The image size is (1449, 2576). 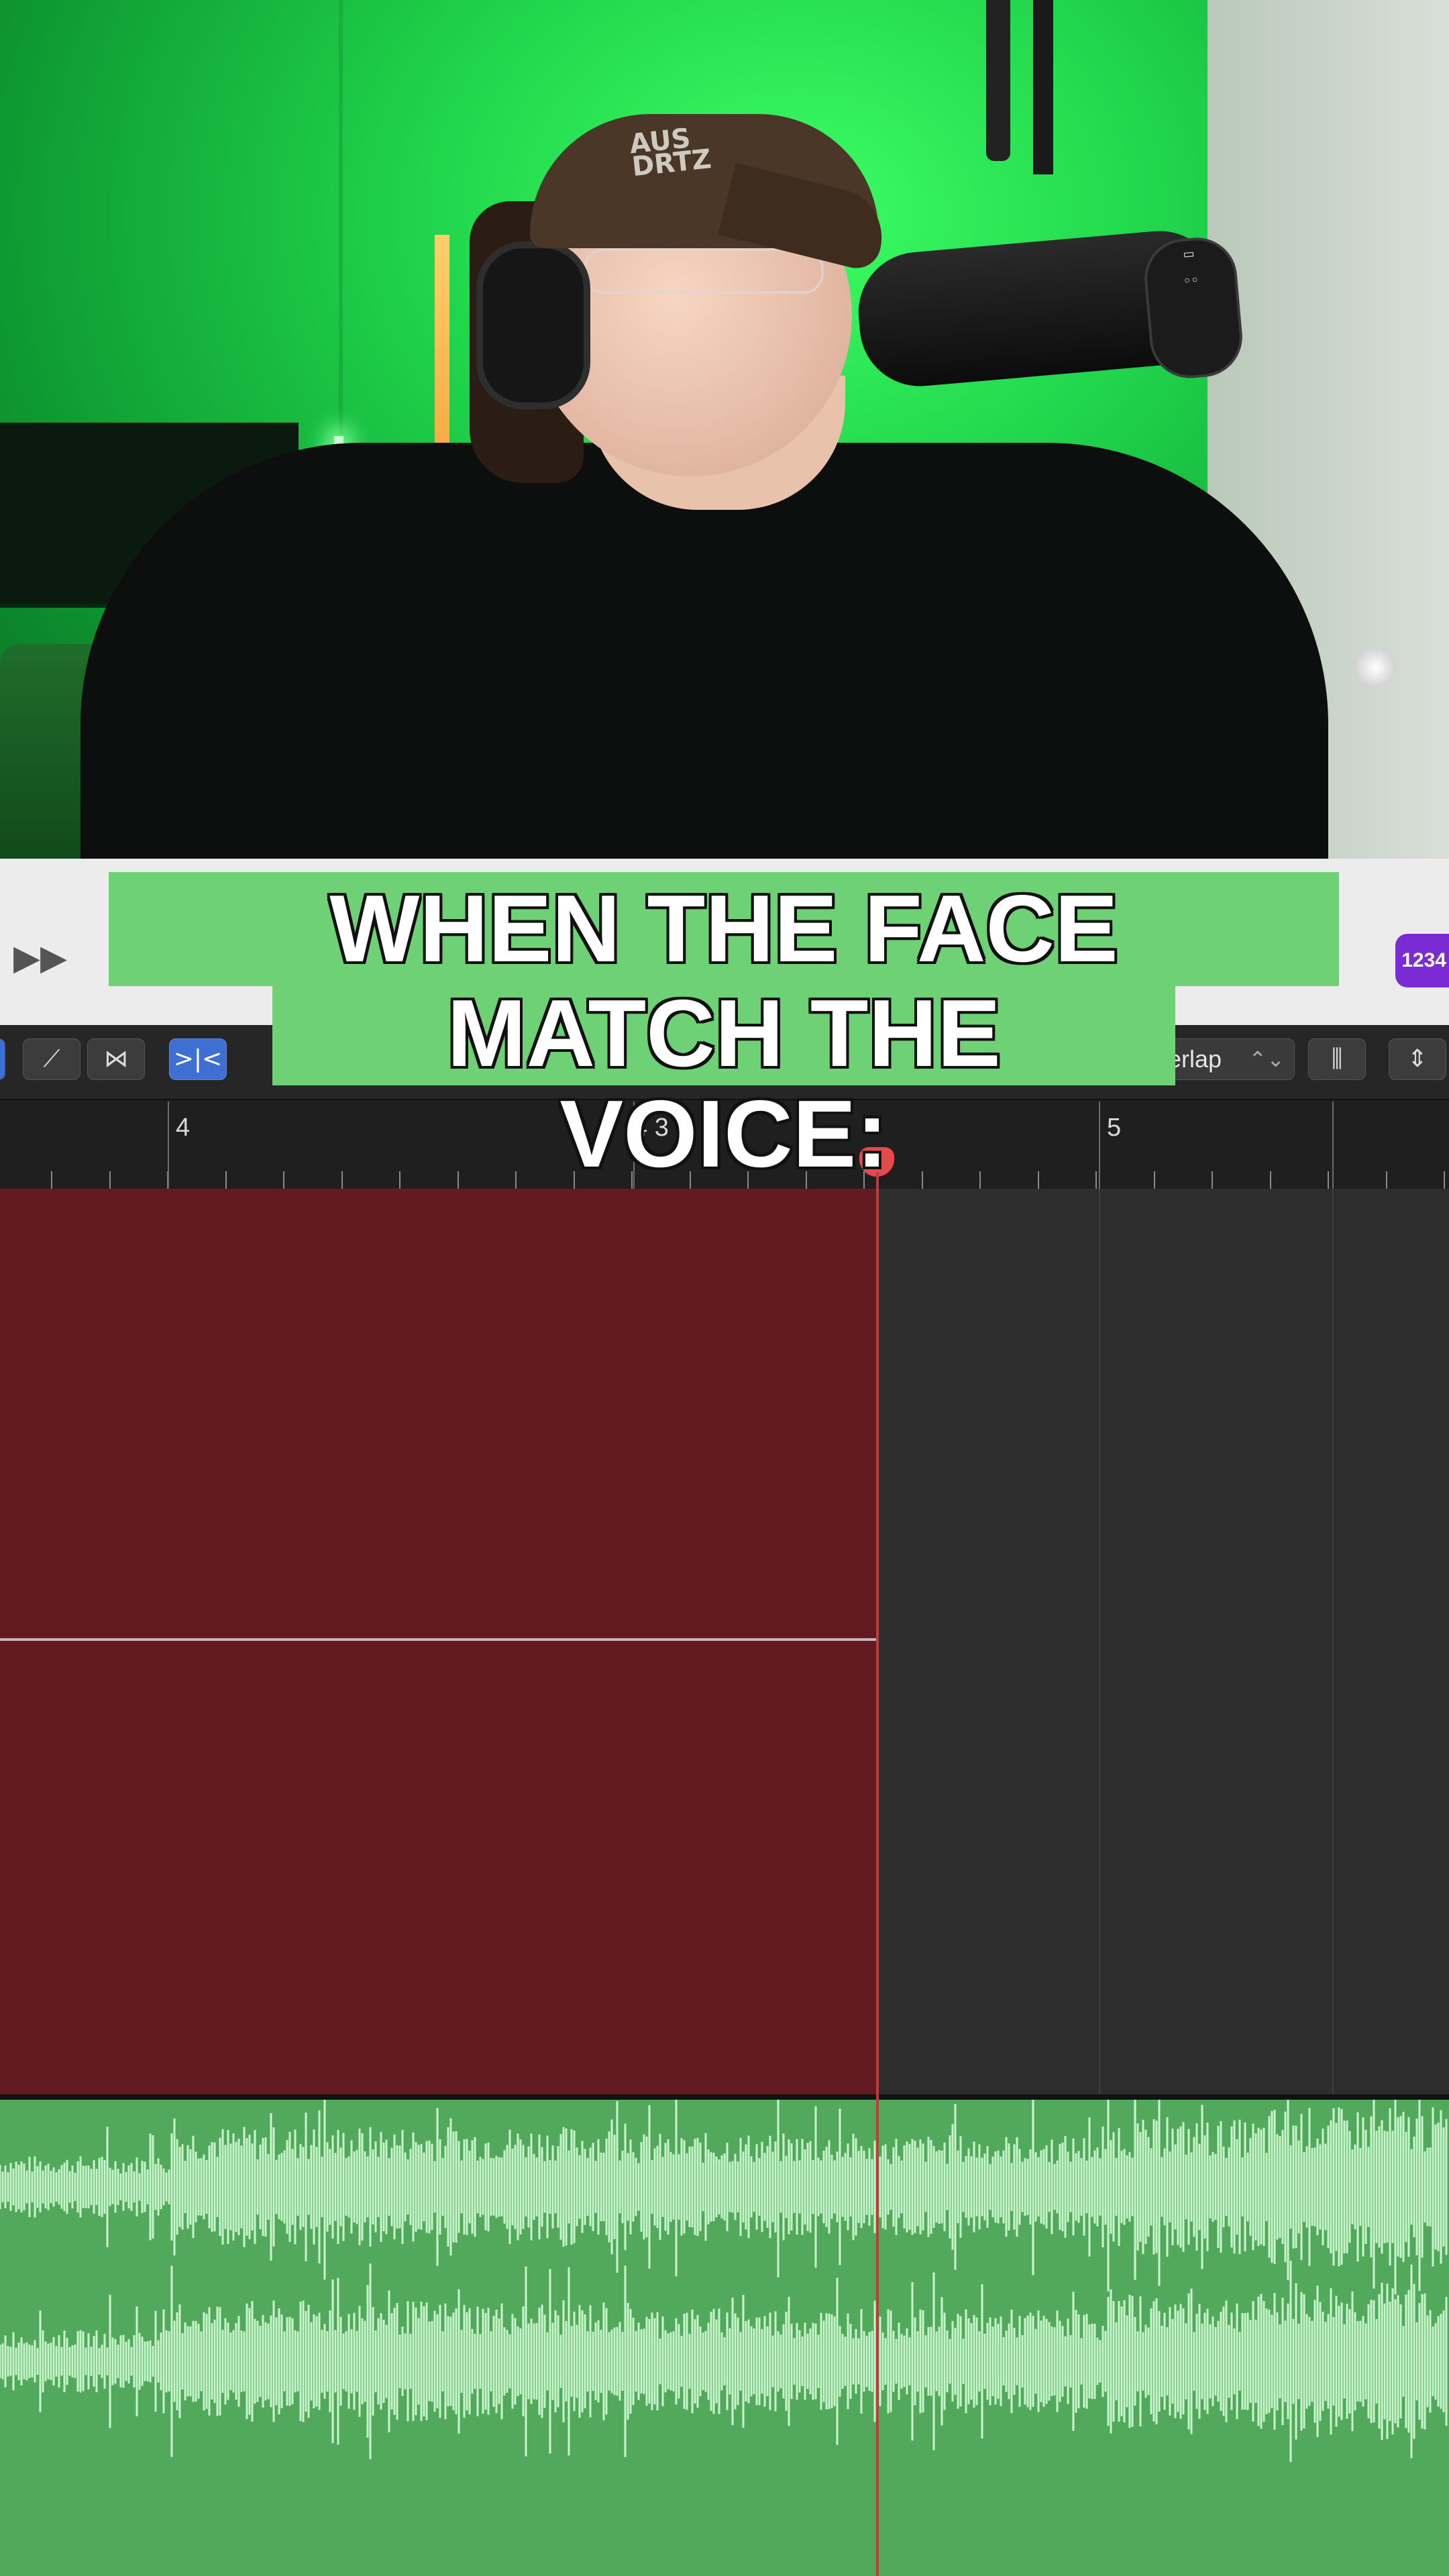 I want to click on playhead, so click(x=877, y=1874).